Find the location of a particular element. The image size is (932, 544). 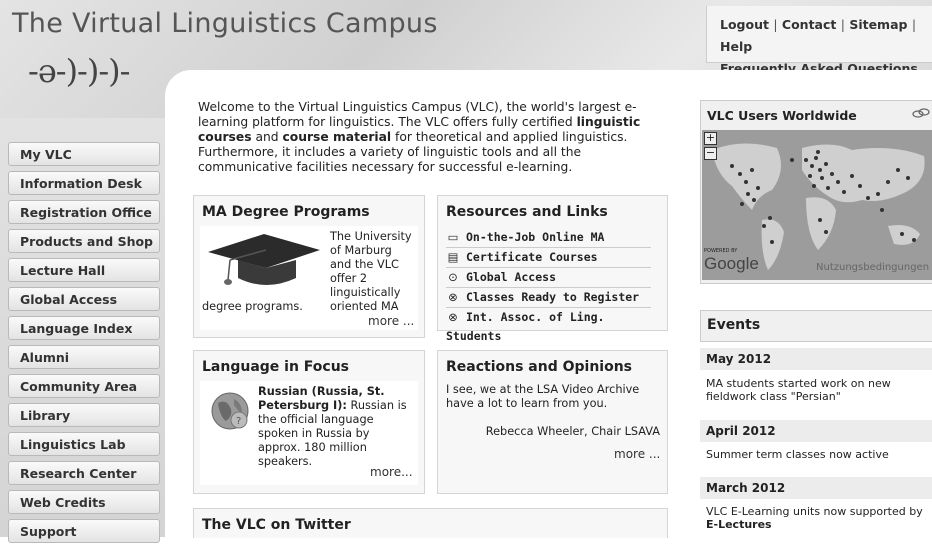

site-title: The Virtual Linguistics Campus is located at coordinates (225, 23).